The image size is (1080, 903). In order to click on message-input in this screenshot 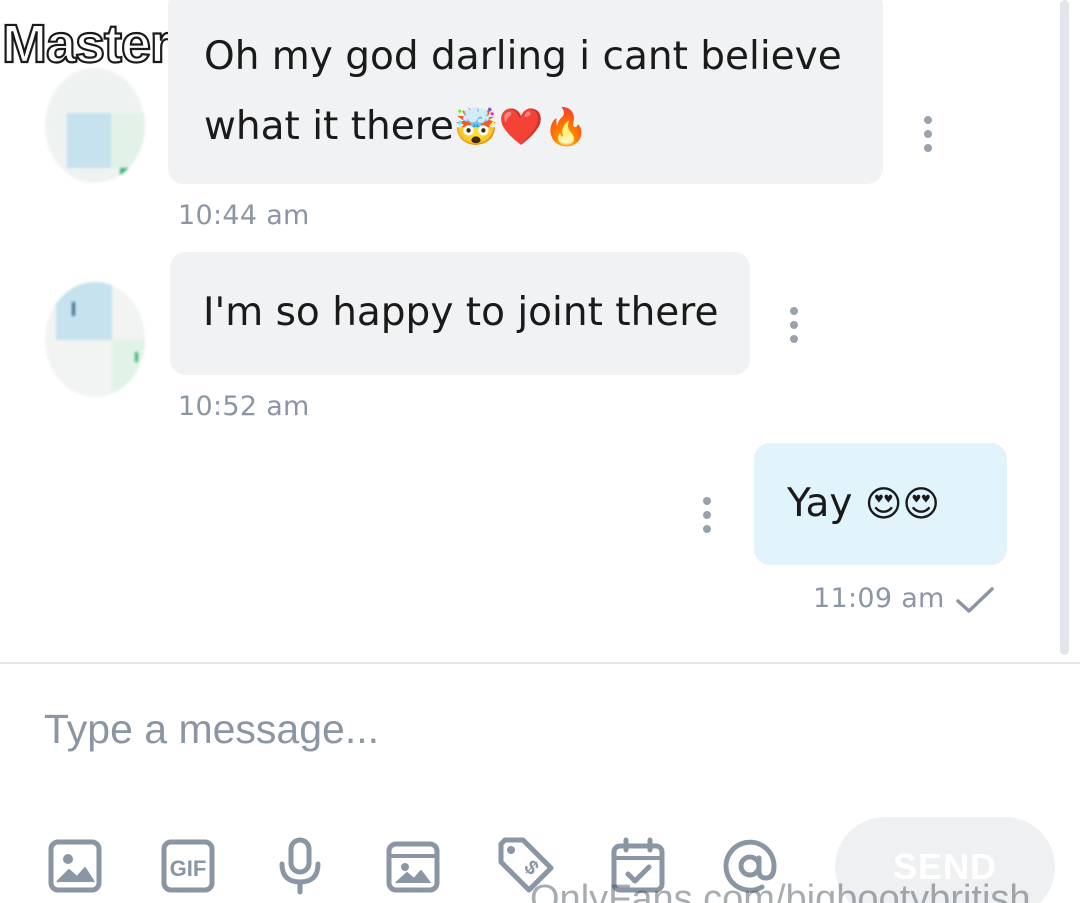, I will do `click(534, 729)`.